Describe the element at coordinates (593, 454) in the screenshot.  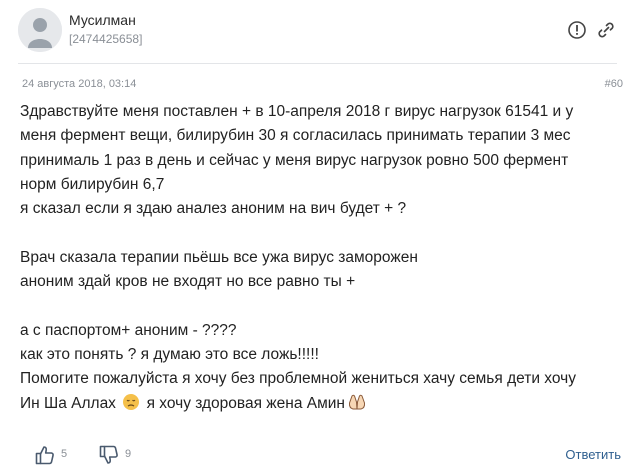
I see `reply-button: Ответить` at that location.